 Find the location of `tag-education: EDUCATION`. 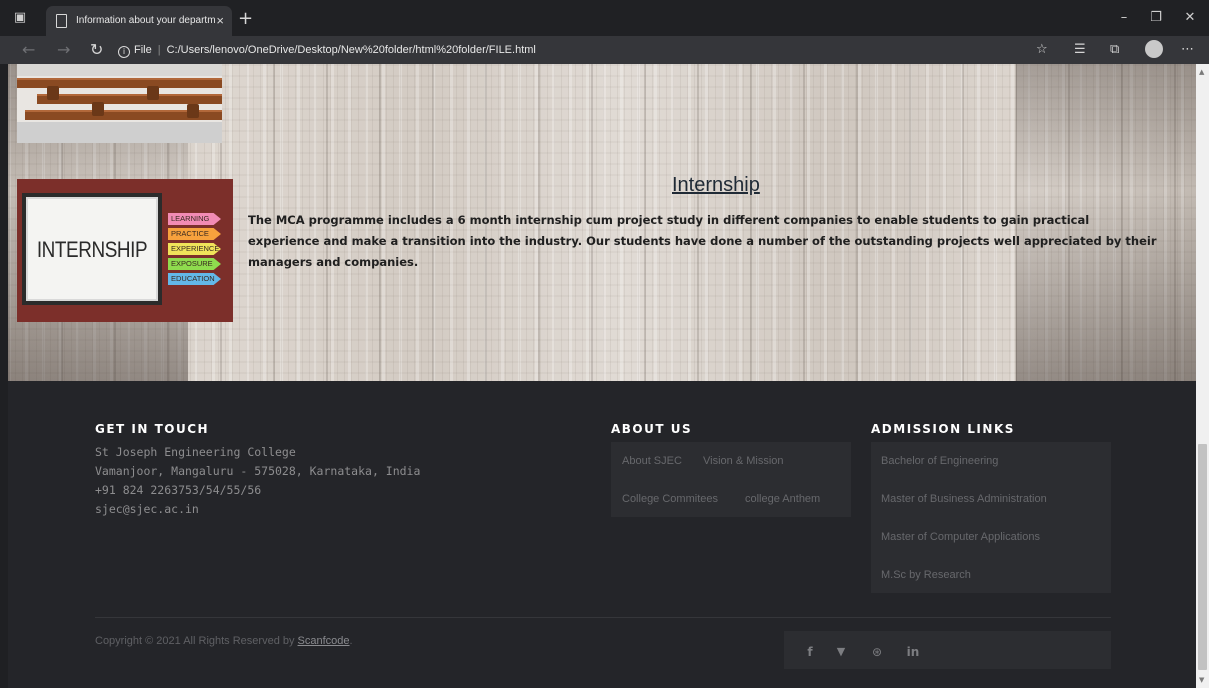

tag-education: EDUCATION is located at coordinates (194, 279).